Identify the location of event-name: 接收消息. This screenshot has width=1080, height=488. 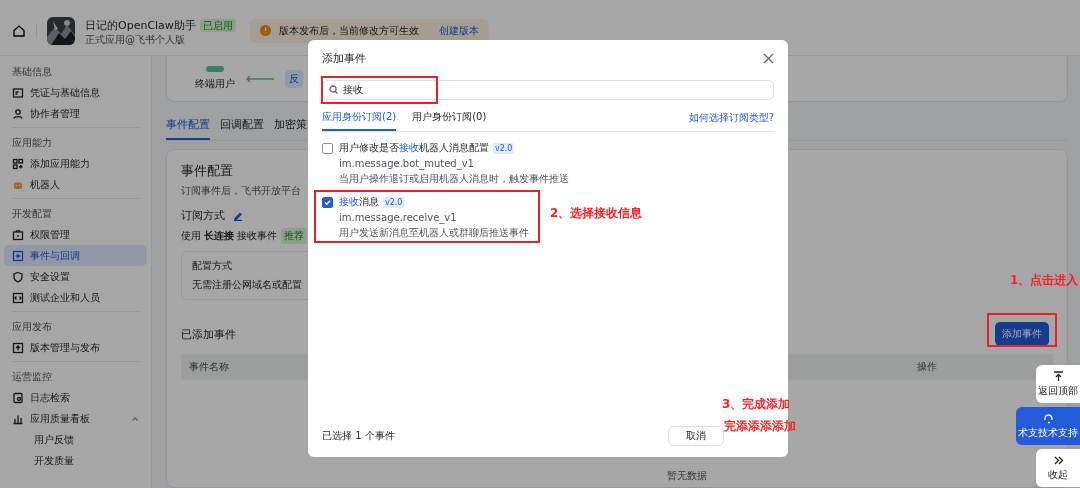
(359, 202).